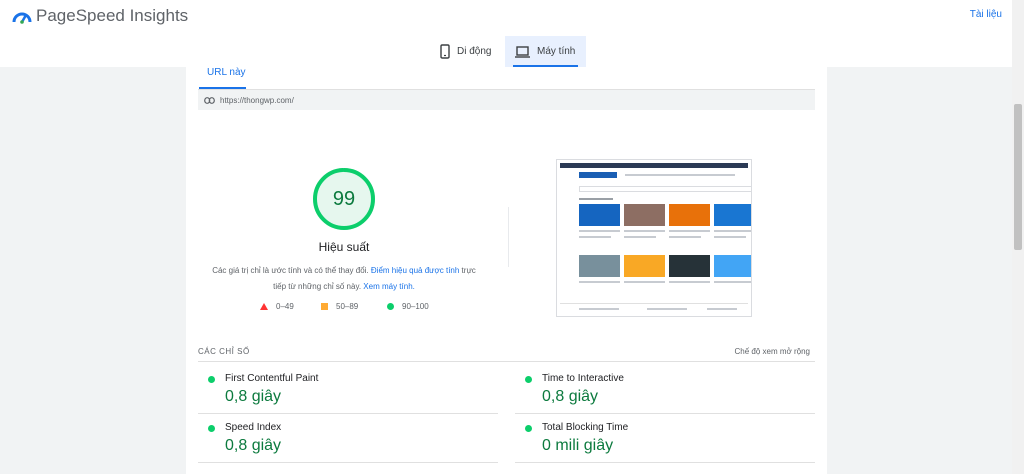 The image size is (1024, 474). What do you see at coordinates (578, 445) in the screenshot?
I see `metric-value: 0 mili giây` at bounding box center [578, 445].